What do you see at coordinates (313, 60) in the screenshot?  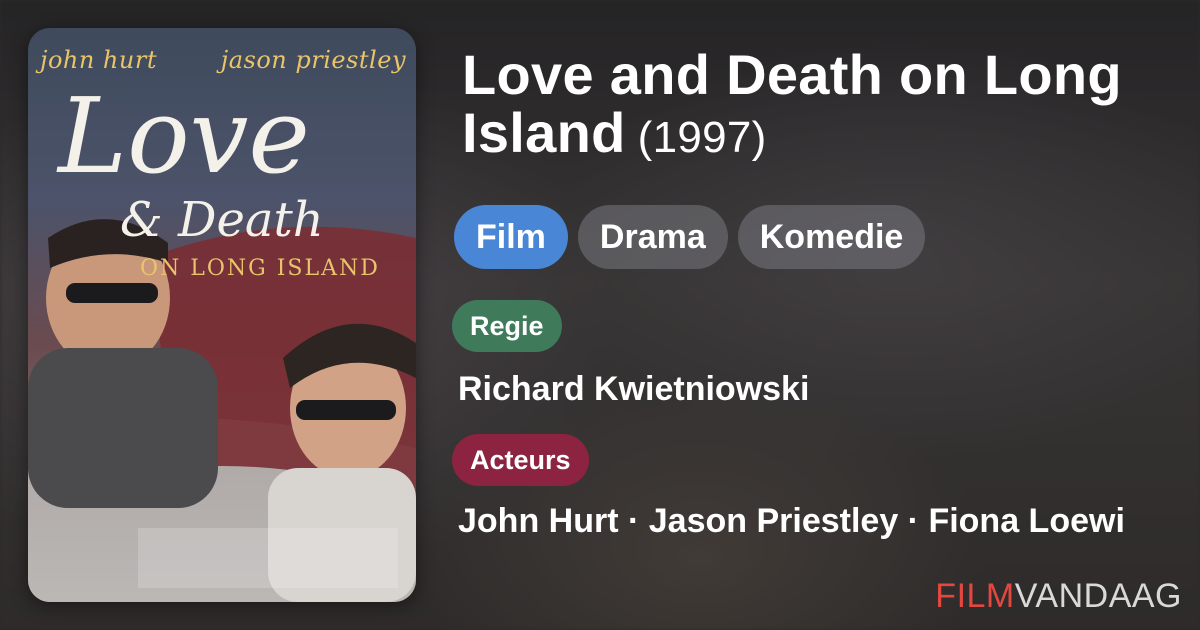 I see `poster-actor-right: jason priestley` at bounding box center [313, 60].